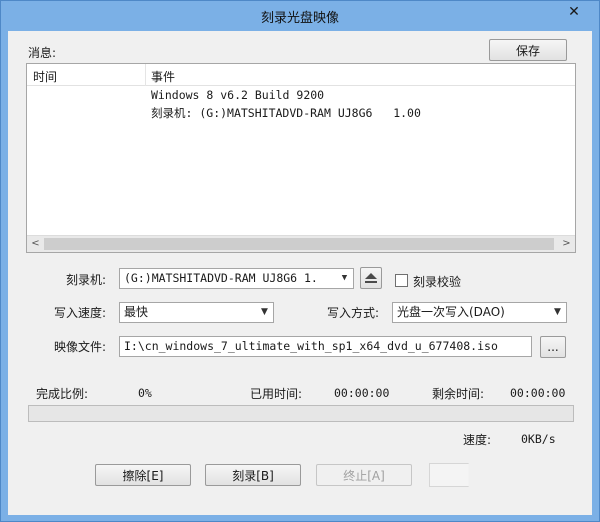 The width and height of the screenshot is (600, 522). I want to click on horizontal-scrollbar: < >, so click(301, 243).